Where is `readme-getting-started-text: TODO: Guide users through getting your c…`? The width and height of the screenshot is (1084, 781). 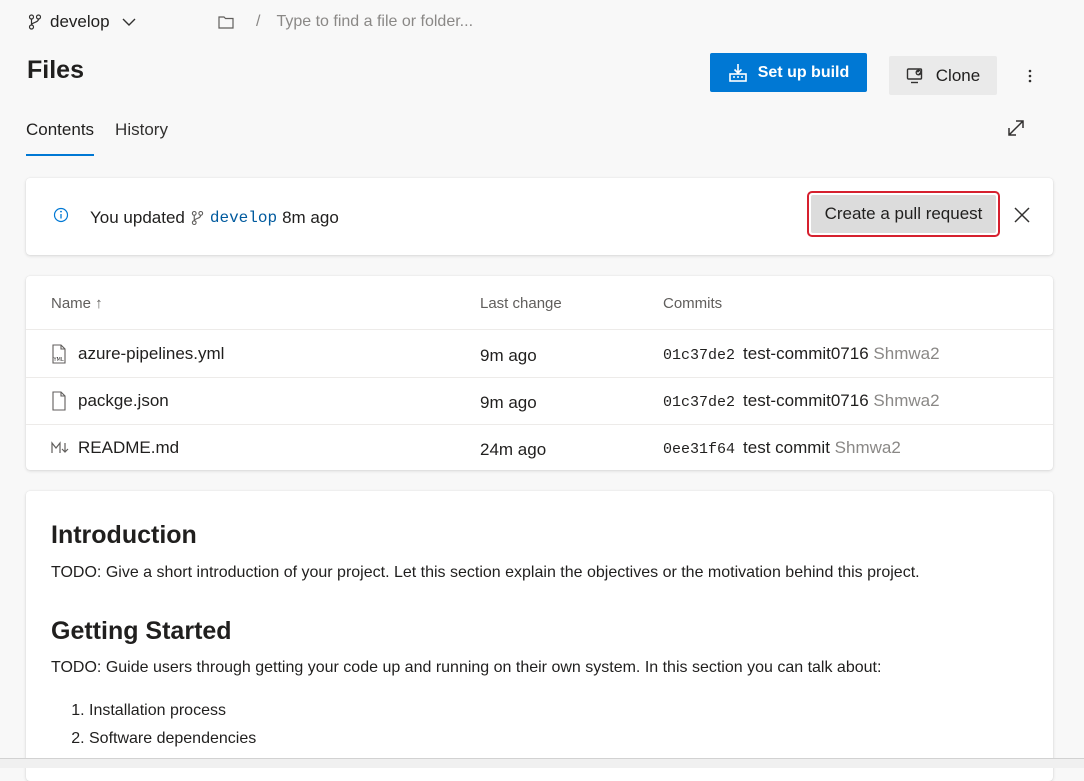
readme-getting-started-text: TODO: Guide users through getting your c… is located at coordinates (466, 667).